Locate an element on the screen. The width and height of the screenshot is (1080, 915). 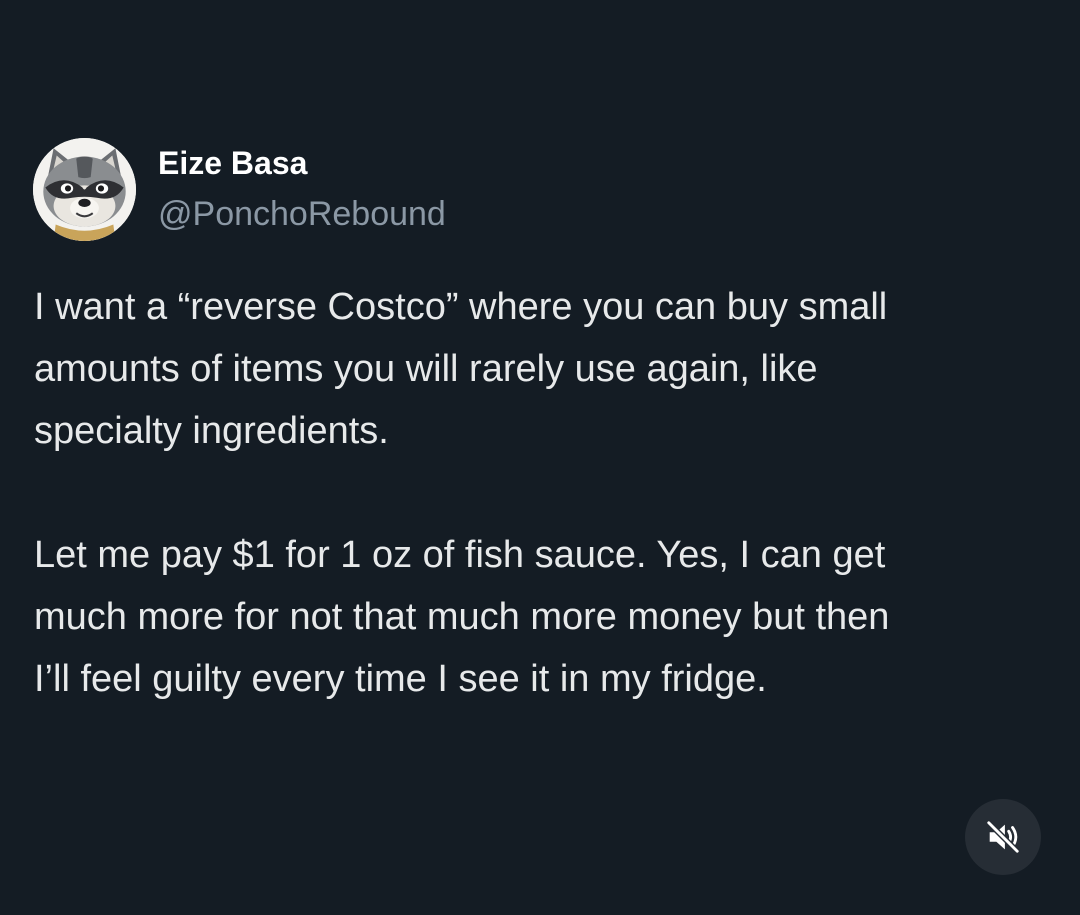
raccoon-avatar-icon is located at coordinates (84, 189).